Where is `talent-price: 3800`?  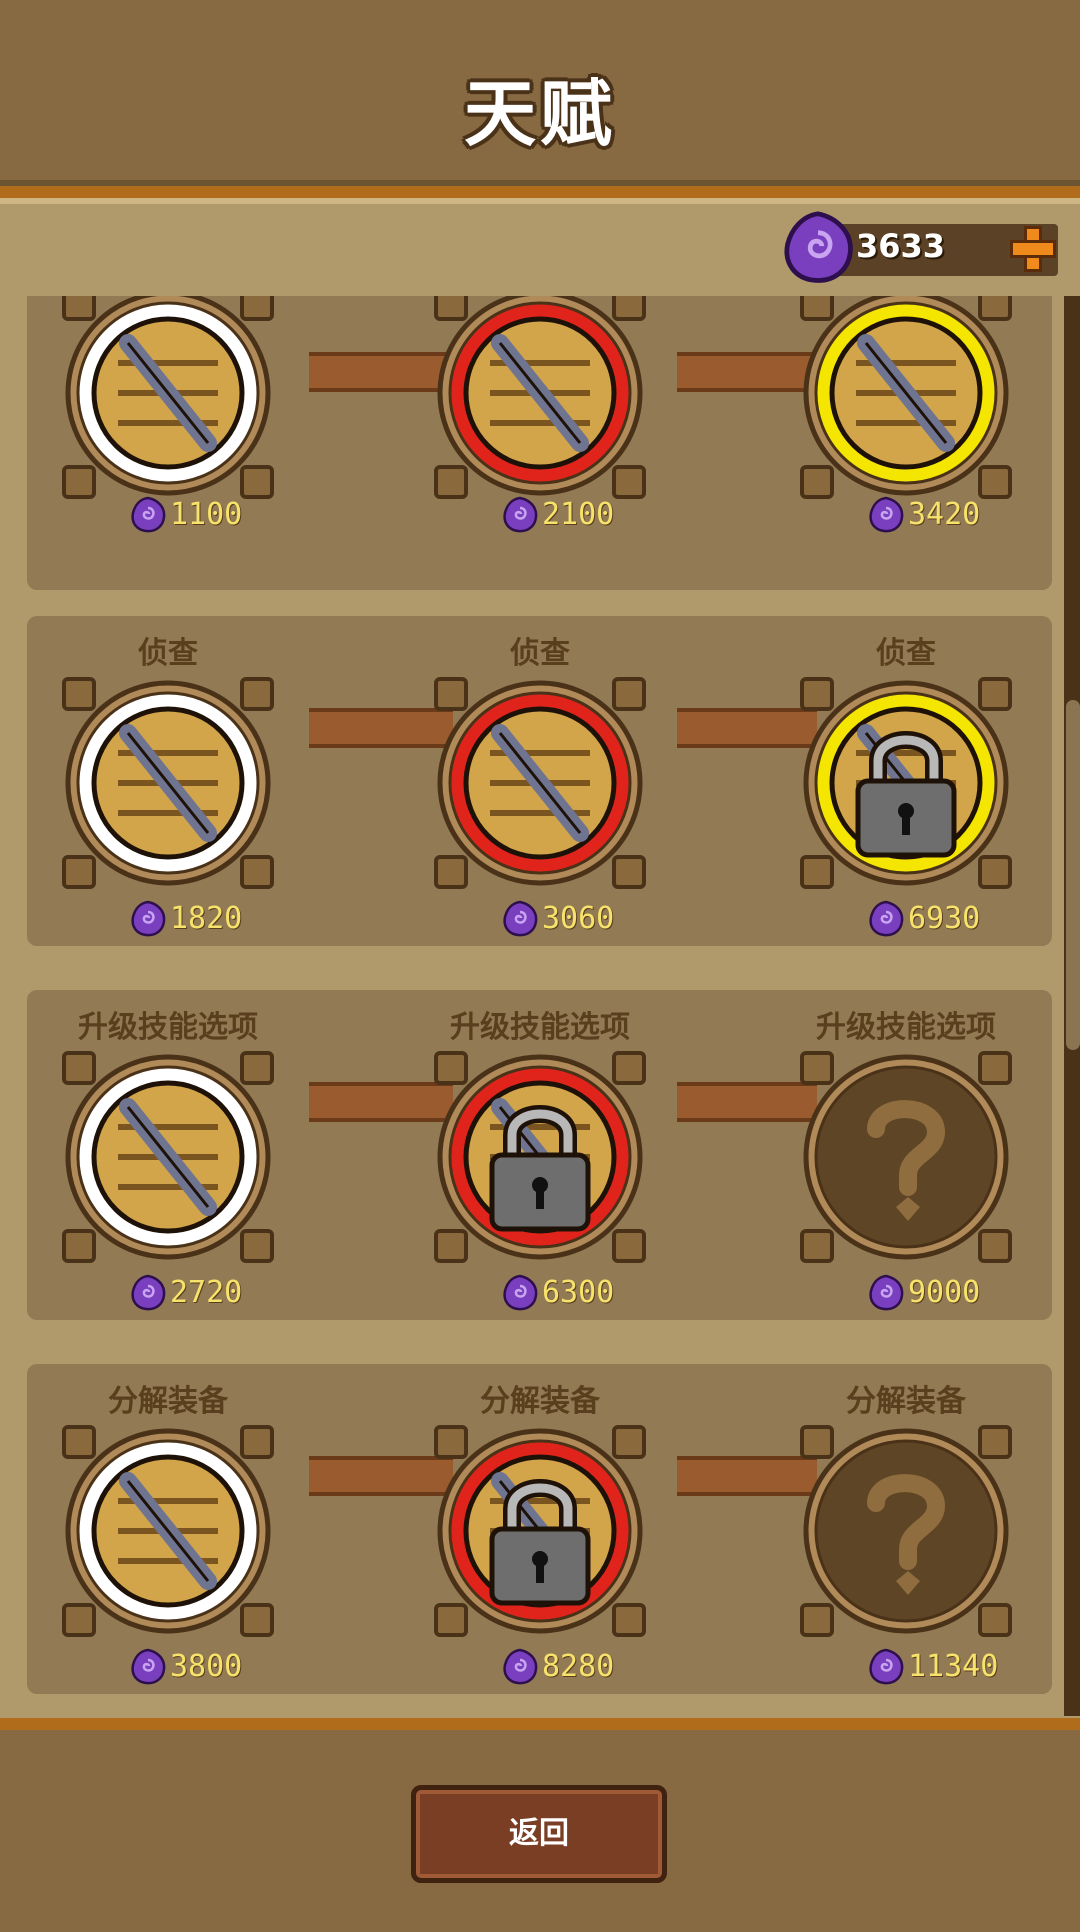 talent-price: 3800 is located at coordinates (238, 1667).